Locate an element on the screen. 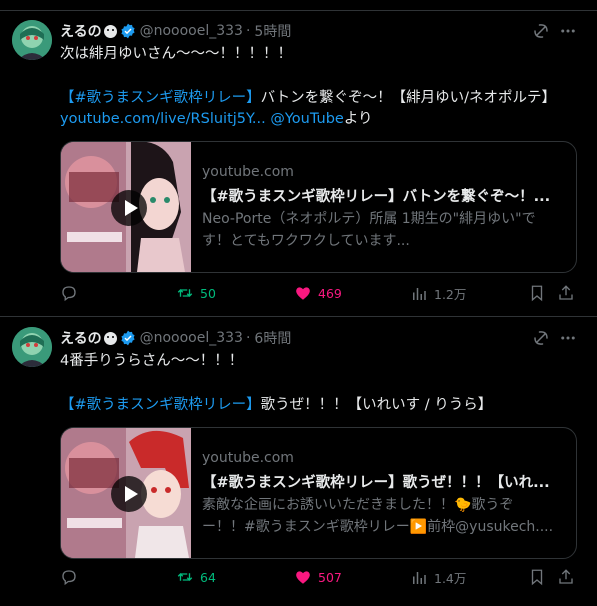 The image size is (597, 606). action-bar: 50 469 1.2万 is located at coordinates (298, 294).